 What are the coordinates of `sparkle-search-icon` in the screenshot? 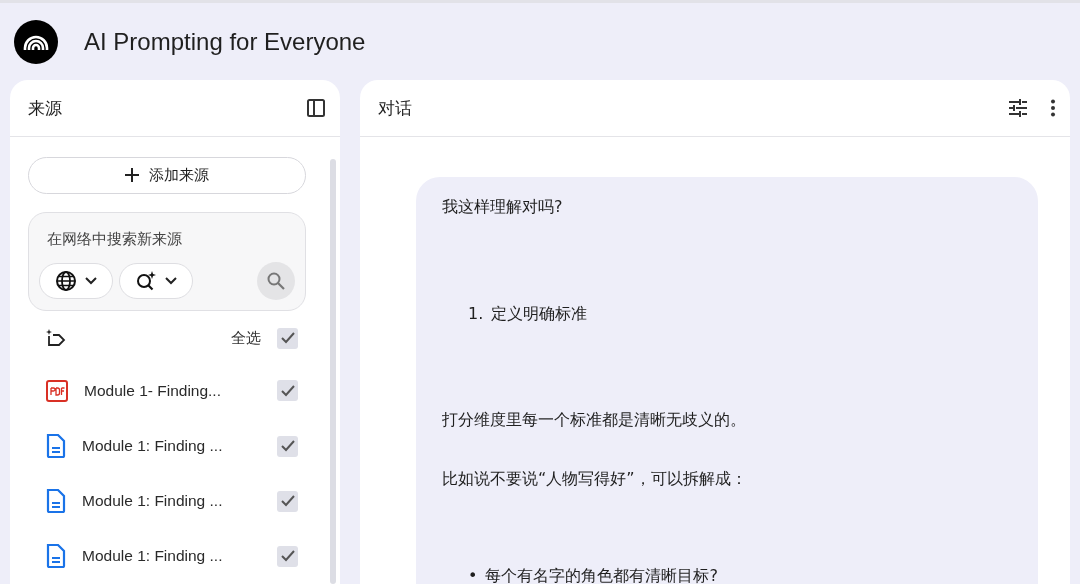 It's located at (146, 280).